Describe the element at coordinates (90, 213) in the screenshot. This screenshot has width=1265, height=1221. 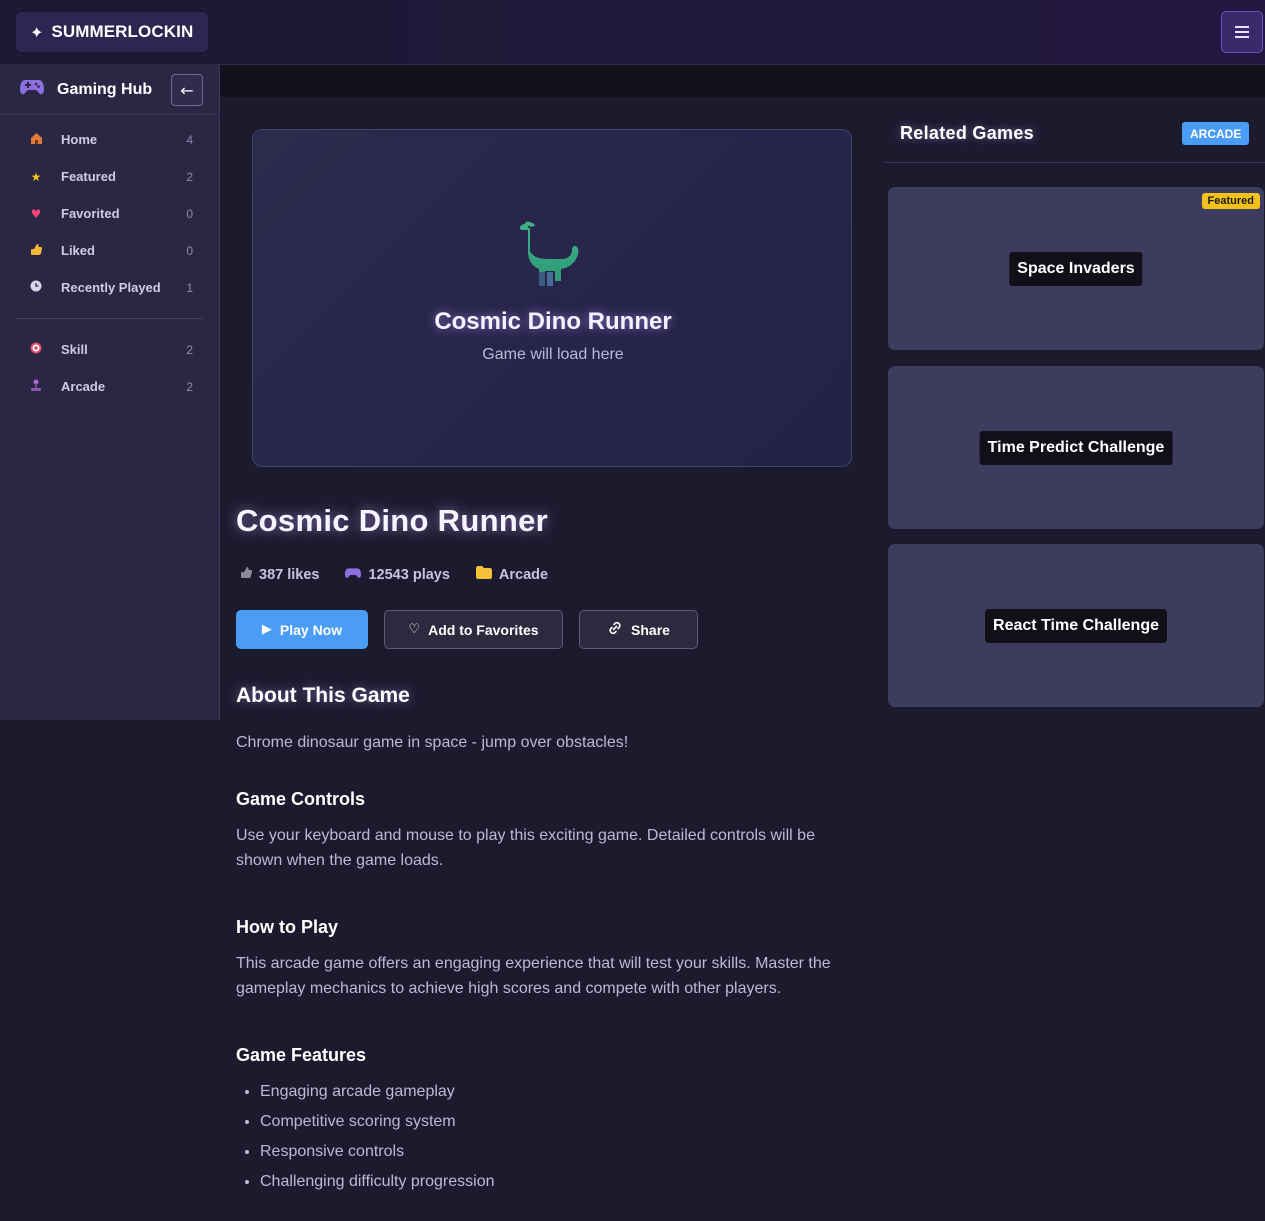
I see `sidebar-item-label: Favorited` at that location.